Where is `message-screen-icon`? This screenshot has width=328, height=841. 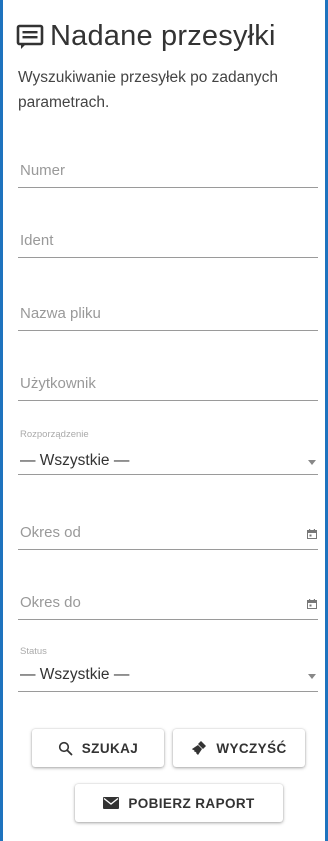 message-screen-icon is located at coordinates (30, 36).